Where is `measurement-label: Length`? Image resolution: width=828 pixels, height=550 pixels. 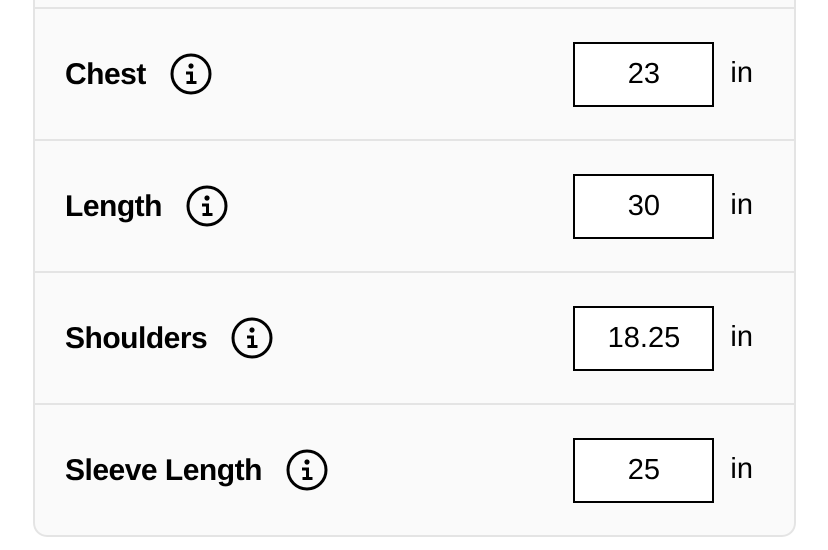 measurement-label: Length is located at coordinates (113, 206).